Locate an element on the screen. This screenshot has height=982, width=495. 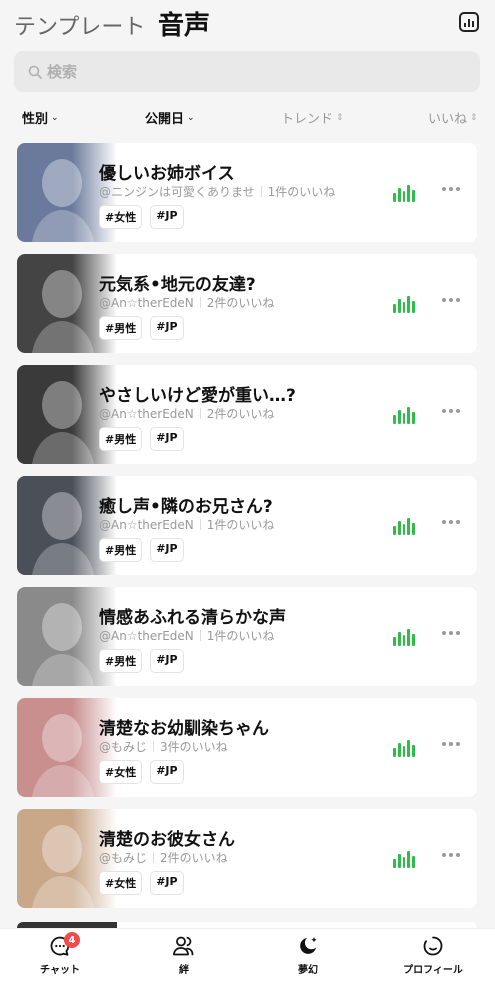
filter-gender: 性別 ⌄ is located at coordinates (40, 117).